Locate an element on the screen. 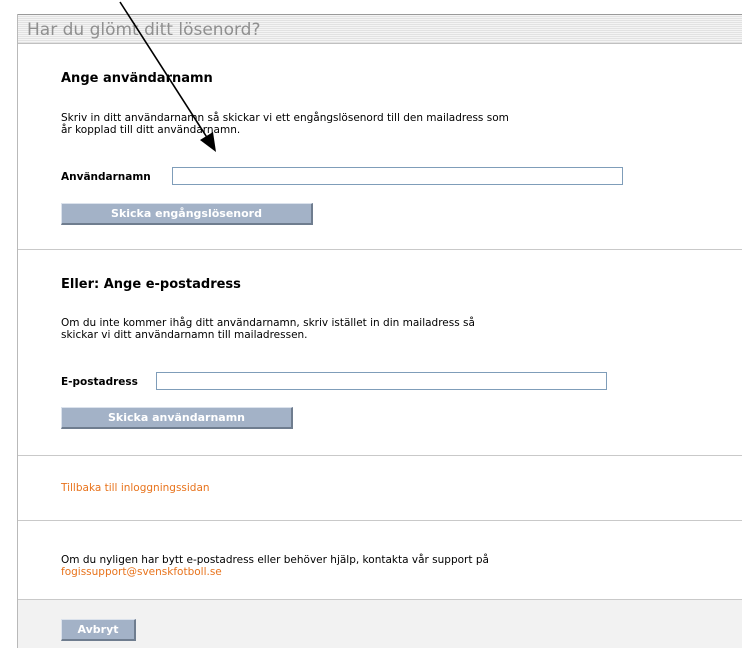  email-input is located at coordinates (381, 381).